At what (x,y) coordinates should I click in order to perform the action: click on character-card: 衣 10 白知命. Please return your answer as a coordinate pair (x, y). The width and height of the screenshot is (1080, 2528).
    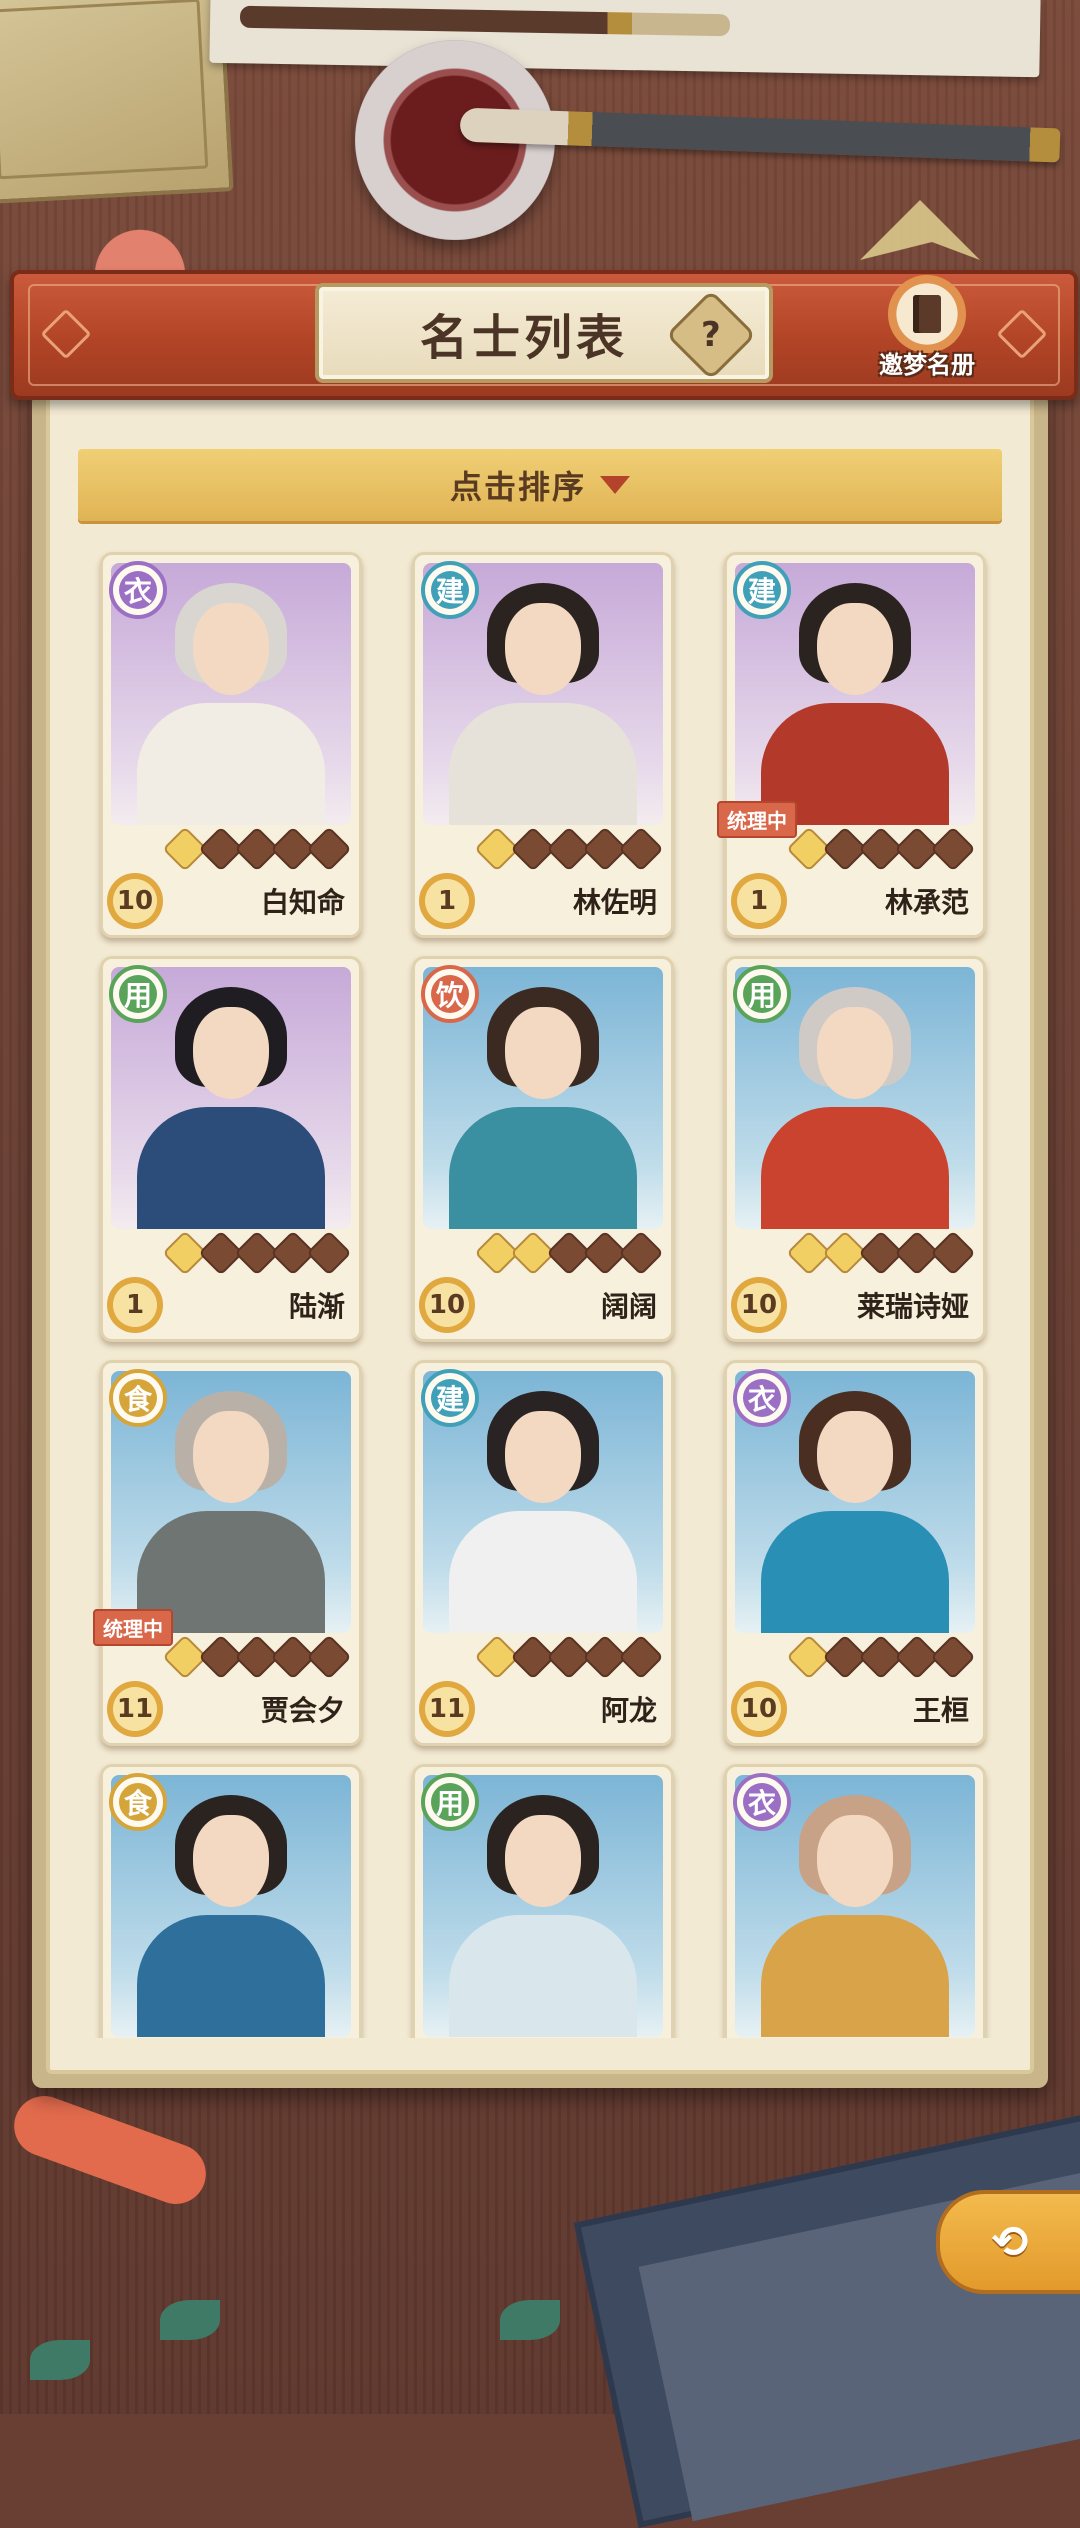
    Looking at the image, I should click on (231, 745).